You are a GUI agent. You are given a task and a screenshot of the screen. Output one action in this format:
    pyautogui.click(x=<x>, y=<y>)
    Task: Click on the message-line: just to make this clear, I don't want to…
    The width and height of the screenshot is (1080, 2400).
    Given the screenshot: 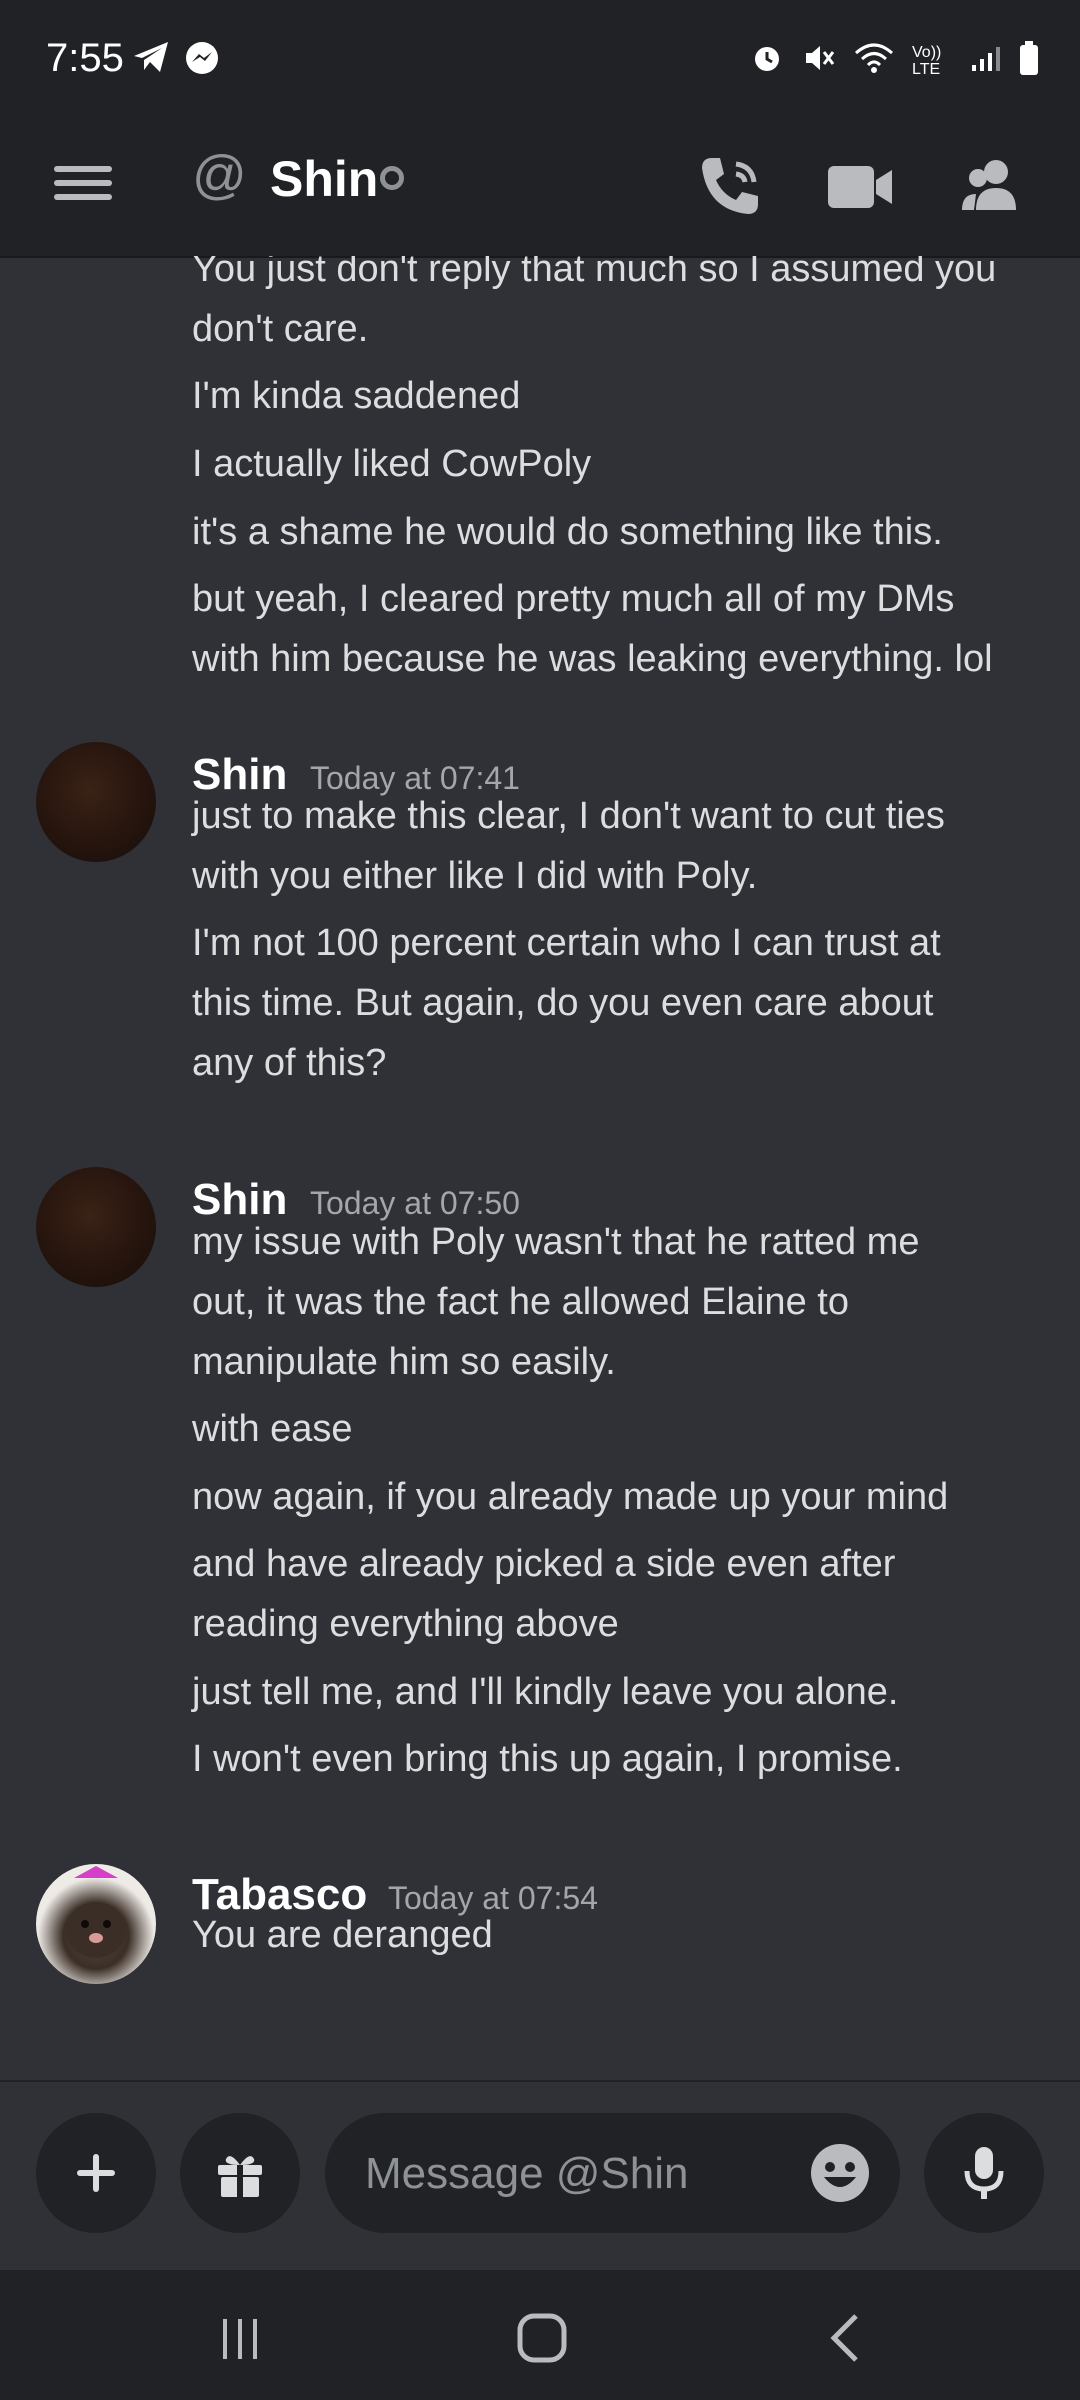 What is the action you would take?
    pyautogui.click(x=568, y=816)
    